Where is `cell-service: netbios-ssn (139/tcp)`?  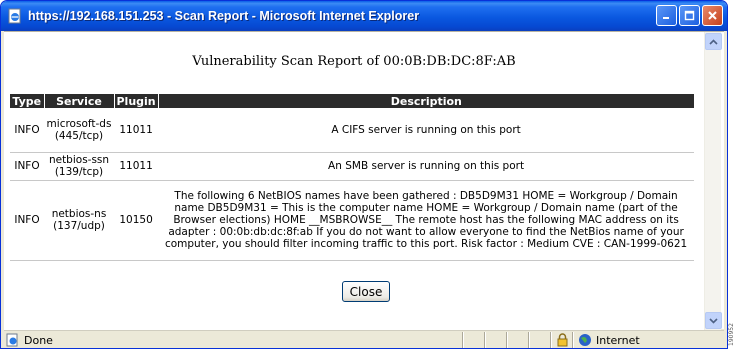
cell-service: netbios-ssn (139/tcp) is located at coordinates (79, 166).